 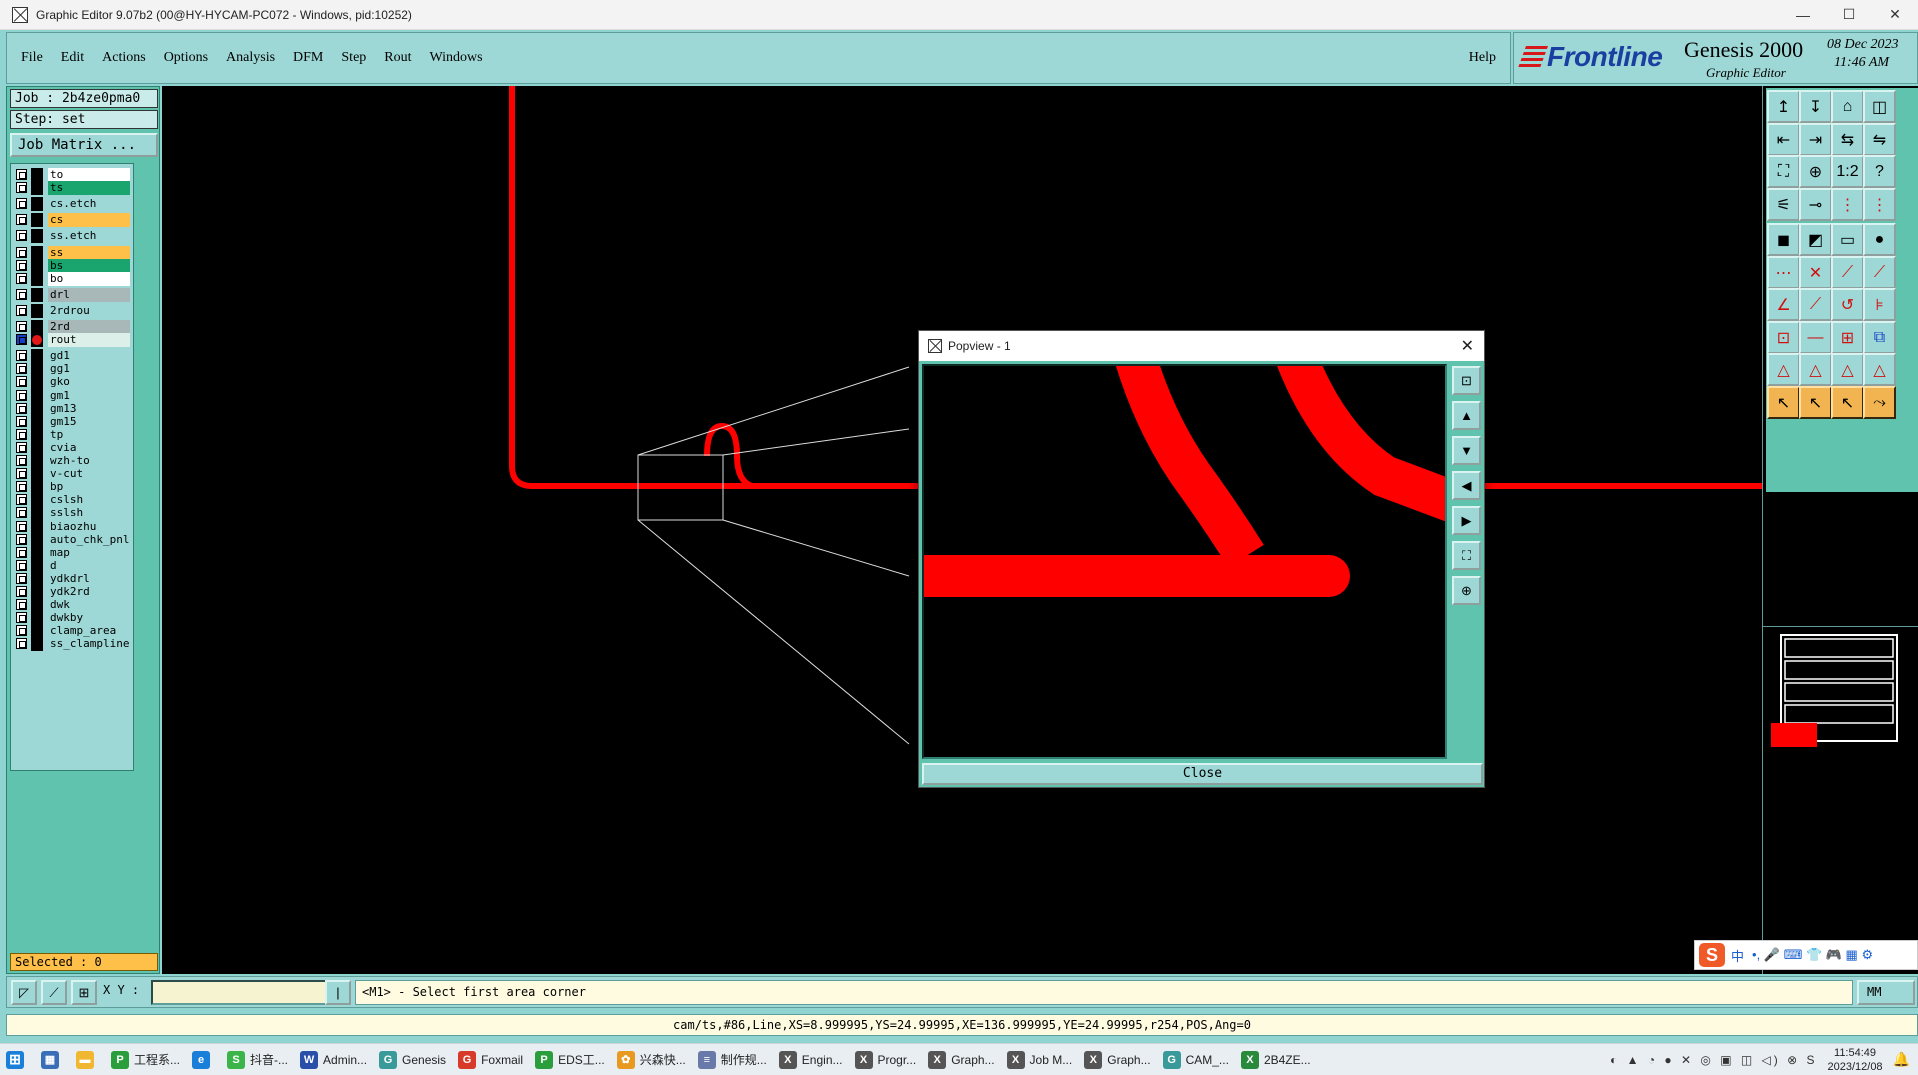 What do you see at coordinates (73, 408) in the screenshot?
I see `layer-row-gm13: gm13` at bounding box center [73, 408].